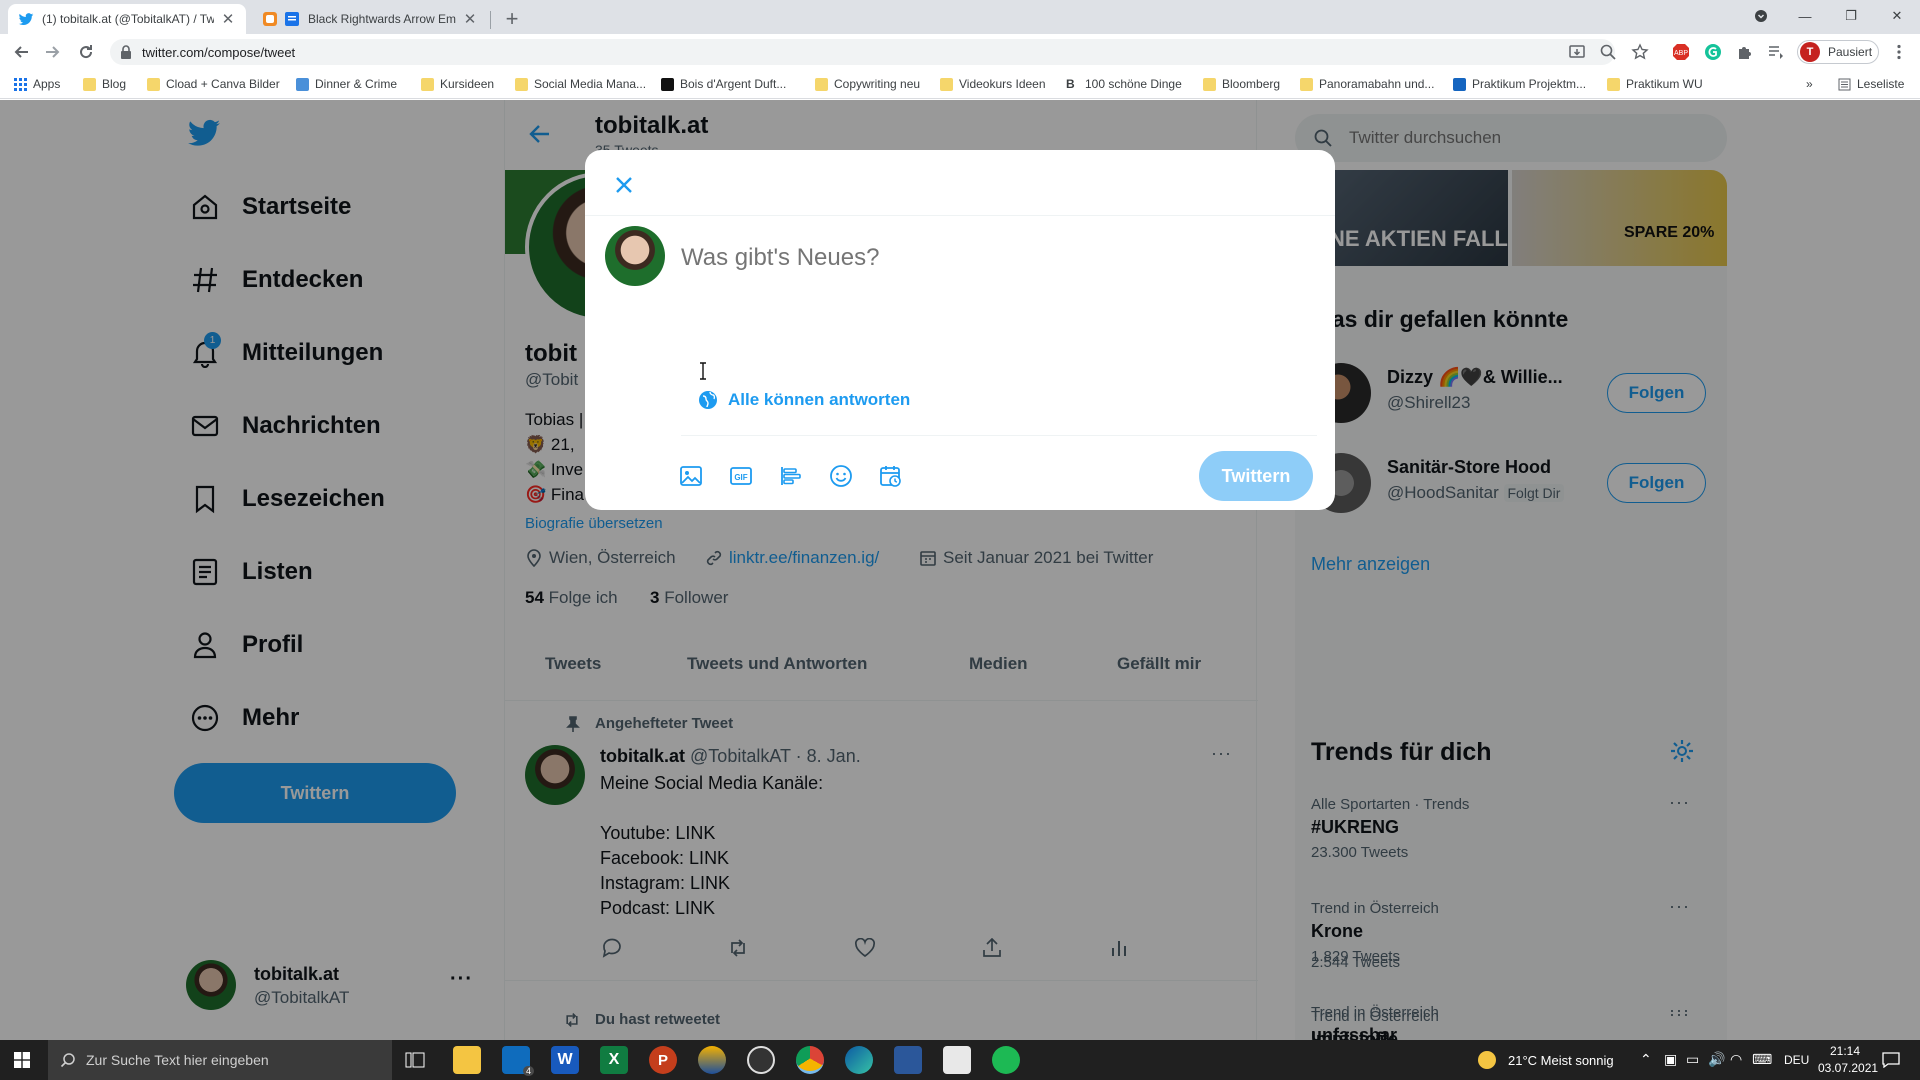 The width and height of the screenshot is (1920, 1080). Describe the element at coordinates (1713, 52) in the screenshot. I see `grammarly-extension-icon` at that location.